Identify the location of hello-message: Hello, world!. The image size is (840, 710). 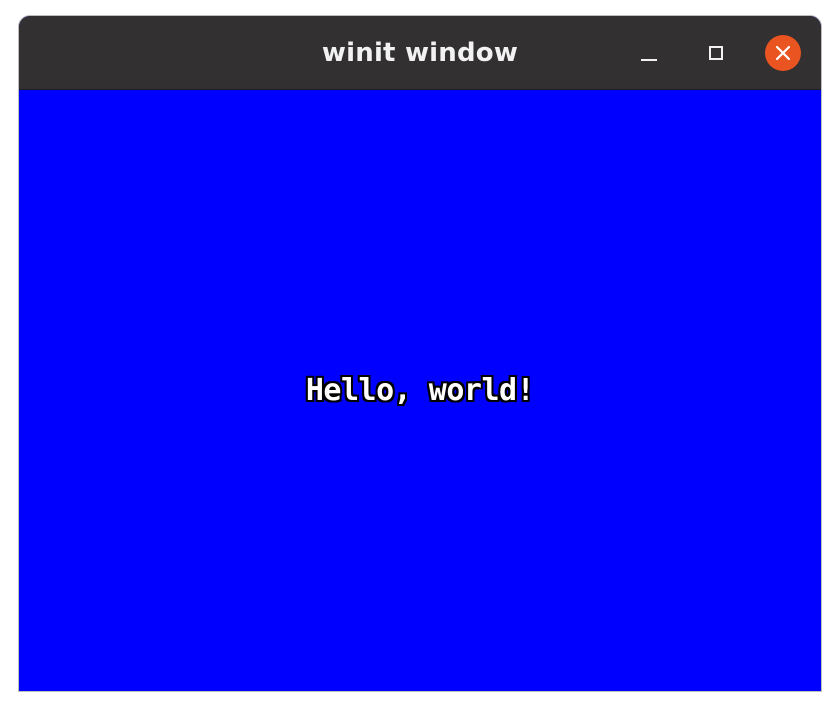
(420, 390).